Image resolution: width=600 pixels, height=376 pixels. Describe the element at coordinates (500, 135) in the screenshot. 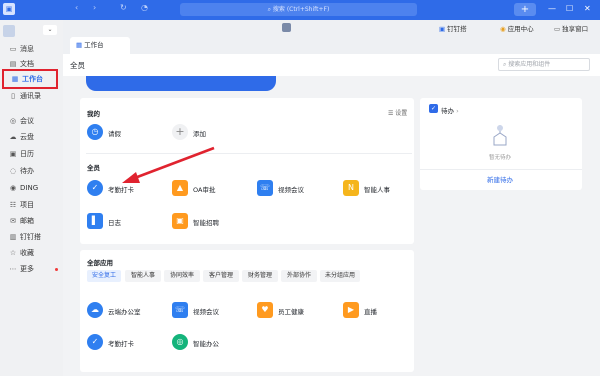

I see `empty-todo-illustration-icon` at that location.